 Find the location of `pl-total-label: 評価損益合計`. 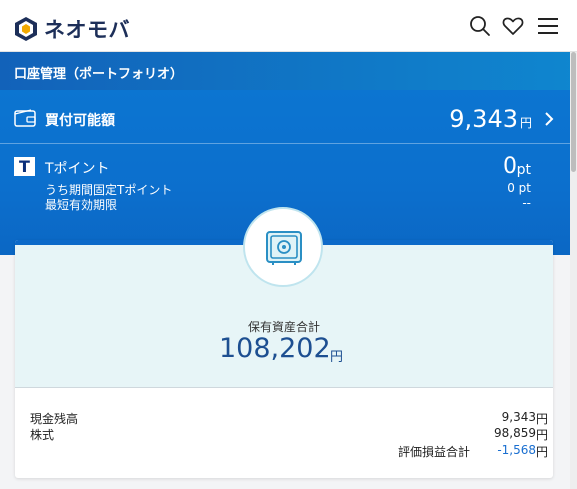

pl-total-label: 評価損益合計 is located at coordinates (434, 452).